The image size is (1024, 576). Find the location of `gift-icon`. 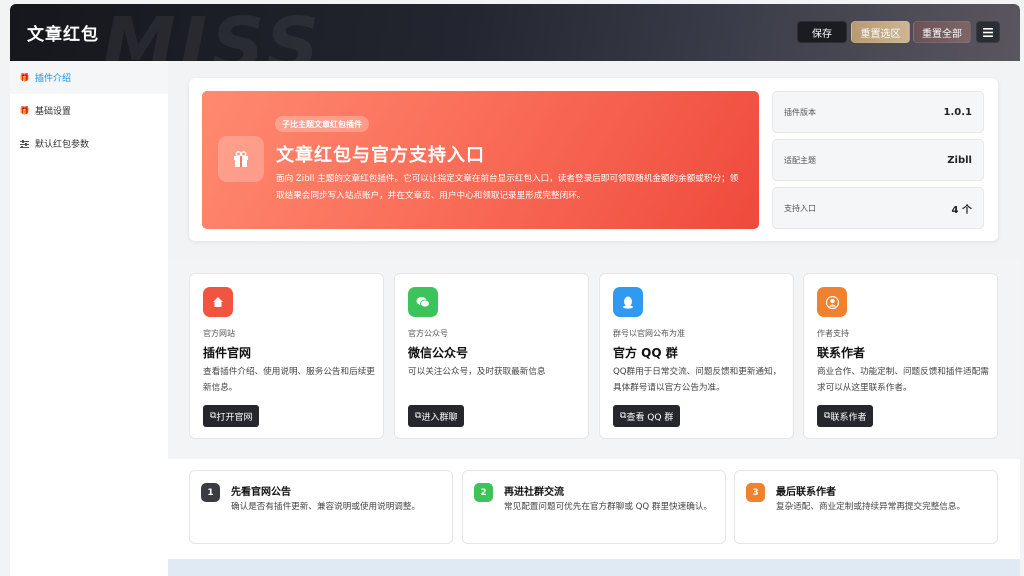

gift-icon is located at coordinates (241, 159).